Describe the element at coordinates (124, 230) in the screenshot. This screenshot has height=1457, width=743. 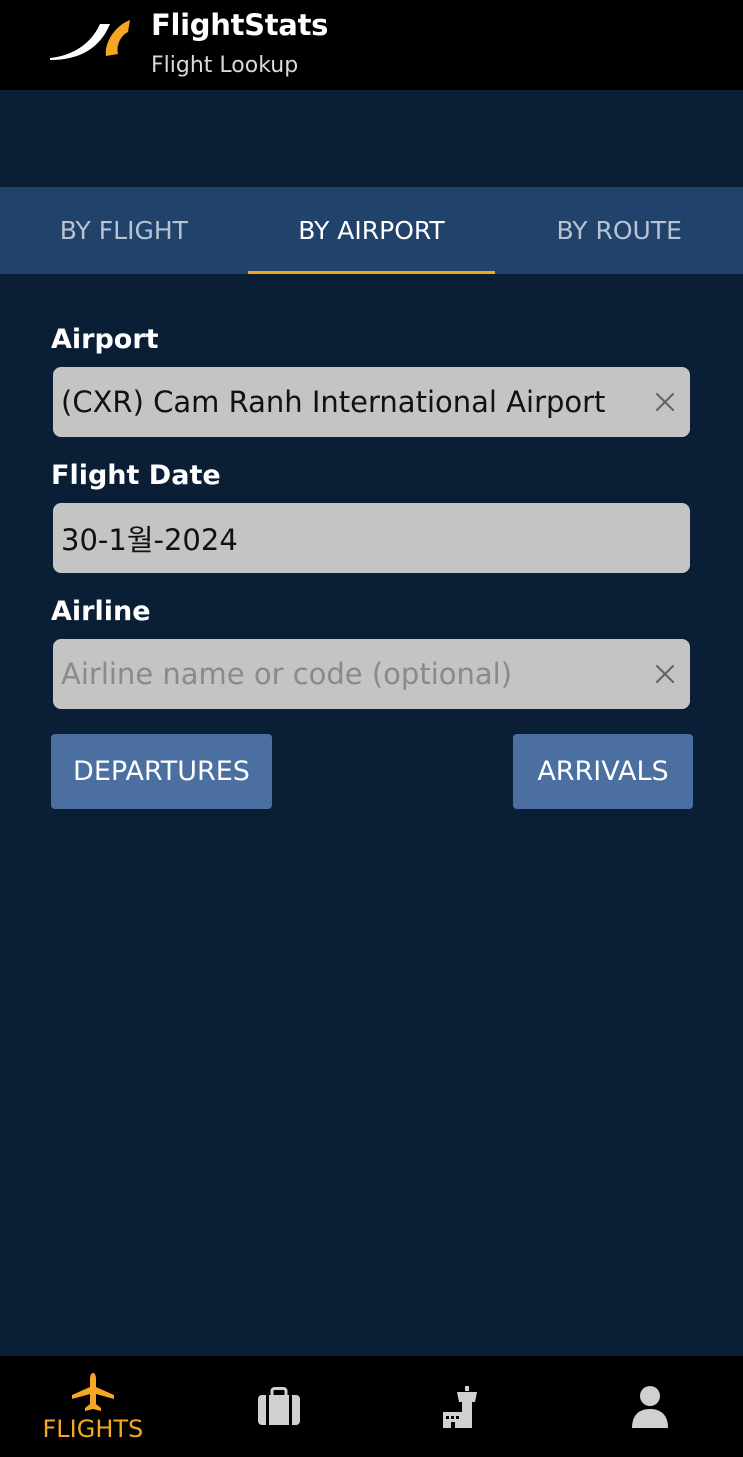
I see `tab-by-flight: BY FLIGHT` at that location.